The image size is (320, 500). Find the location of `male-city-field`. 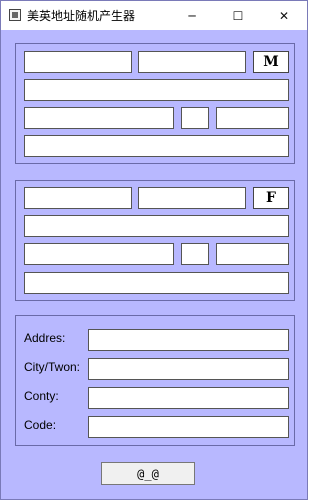

male-city-field is located at coordinates (99, 118).